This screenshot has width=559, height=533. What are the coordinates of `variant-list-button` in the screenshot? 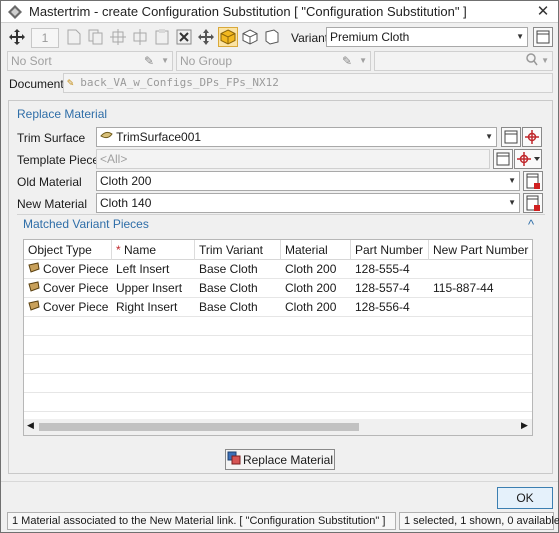 It's located at (543, 37).